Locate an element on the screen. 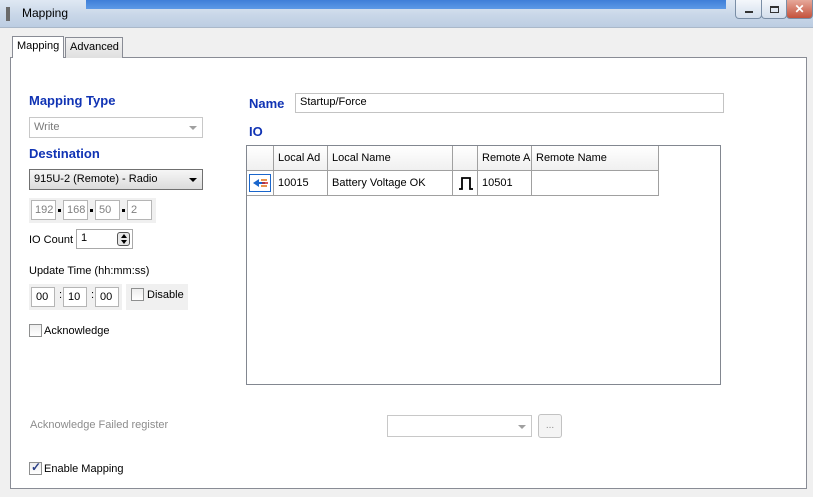 Image resolution: width=813 pixels, height=497 pixels. mapping-type-select: Write is located at coordinates (116, 127).